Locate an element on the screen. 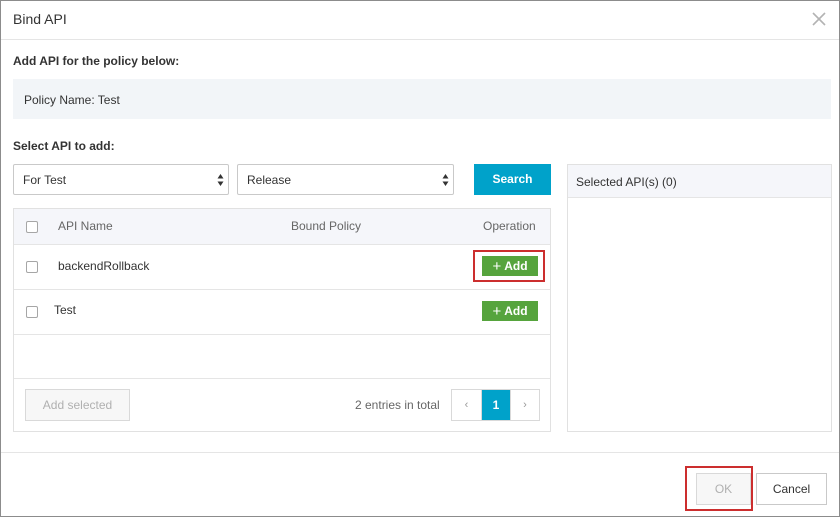 This screenshot has height=517, width=840. group-select: For Test is located at coordinates (121, 179).